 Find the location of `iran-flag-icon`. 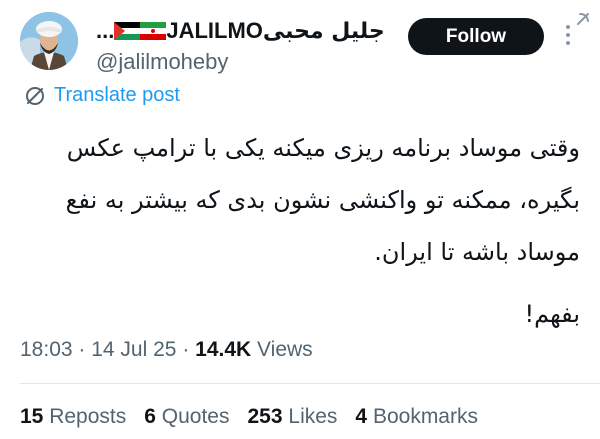

iran-flag-icon is located at coordinates (153, 33).